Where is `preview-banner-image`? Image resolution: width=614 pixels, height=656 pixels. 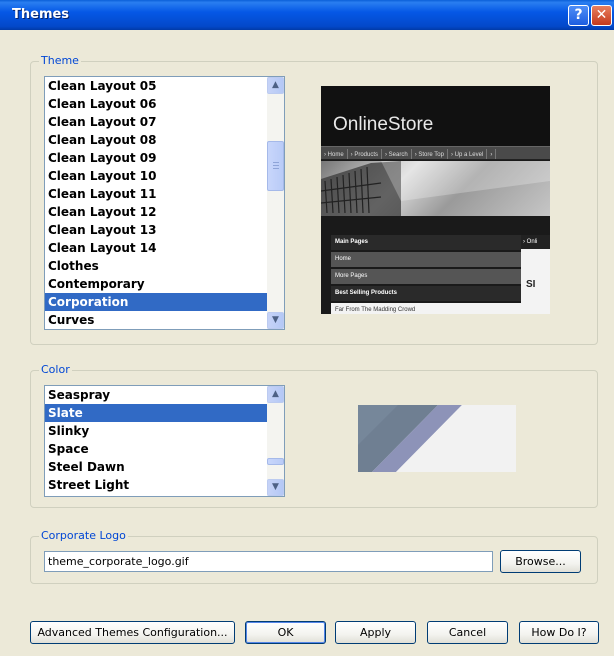
preview-banner-image is located at coordinates (435, 188).